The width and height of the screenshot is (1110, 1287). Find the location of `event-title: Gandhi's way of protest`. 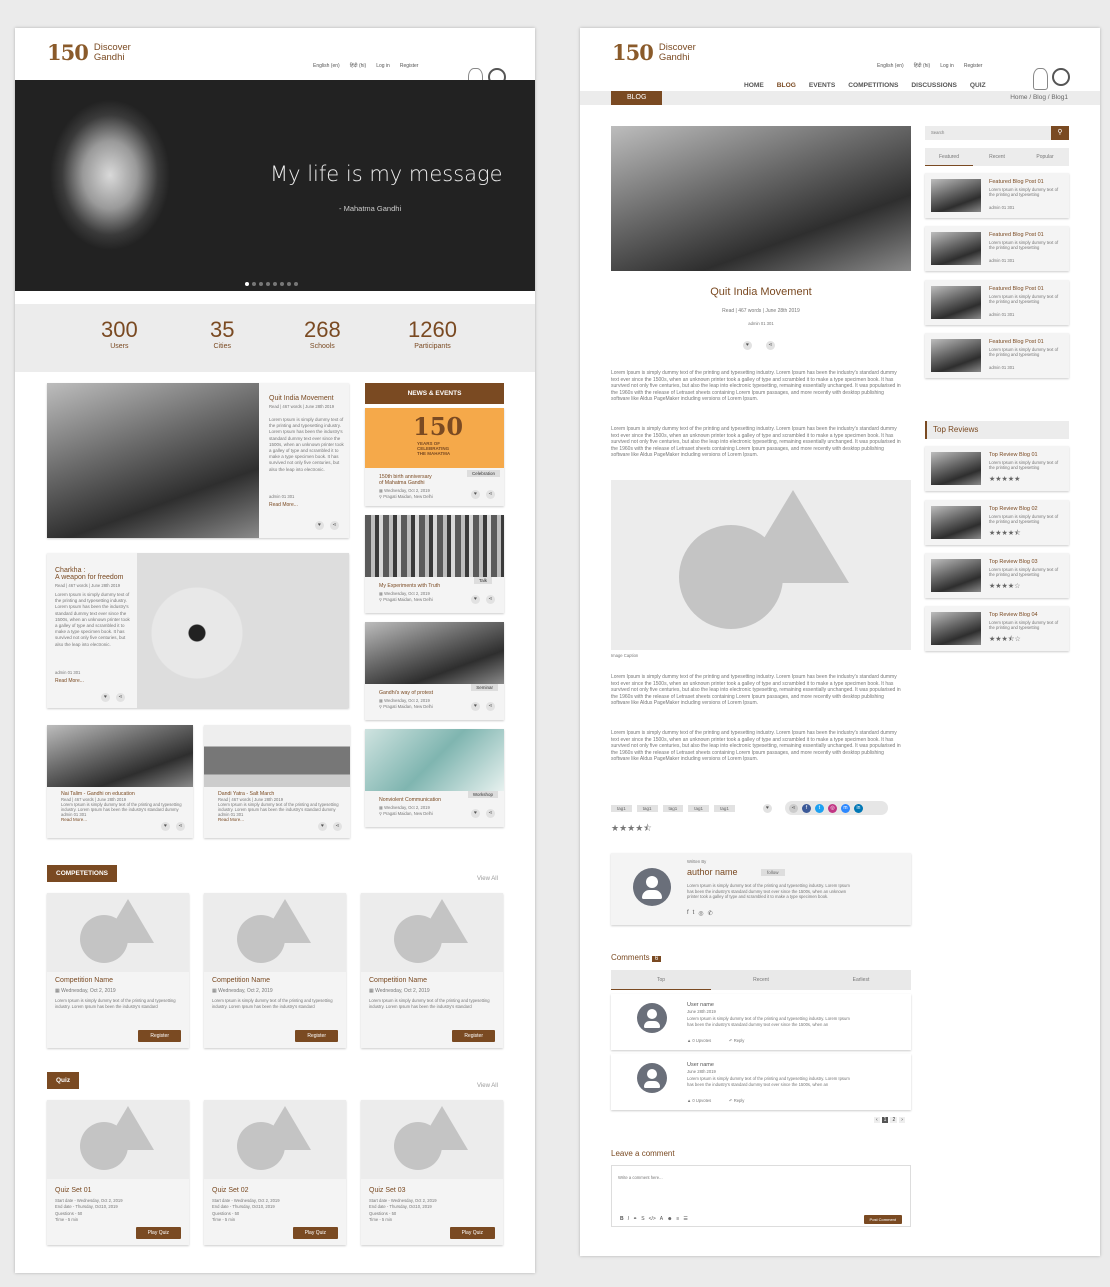

event-title: Gandhi's way of protest is located at coordinates (406, 693).